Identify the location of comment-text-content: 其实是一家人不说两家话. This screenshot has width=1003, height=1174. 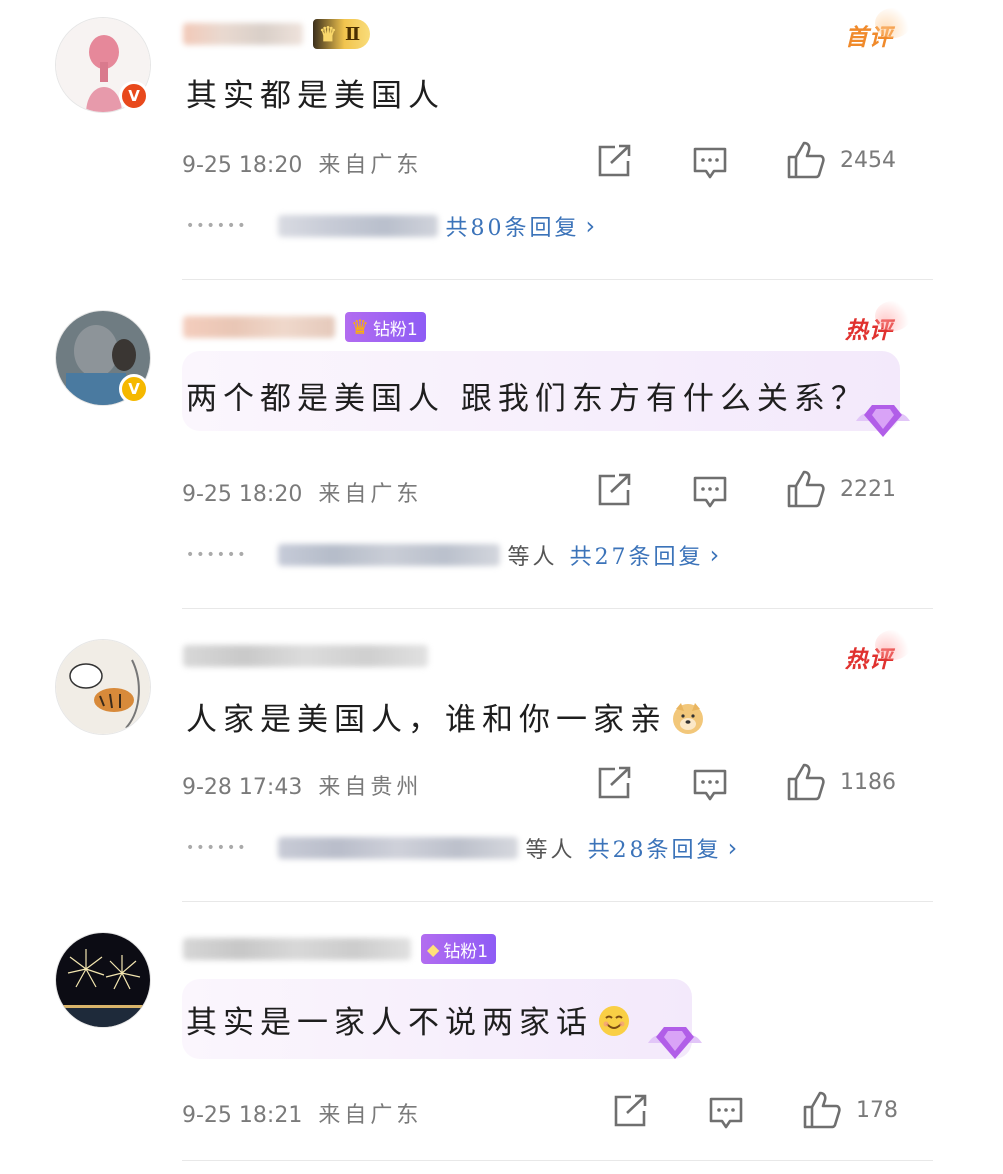
(389, 1023).